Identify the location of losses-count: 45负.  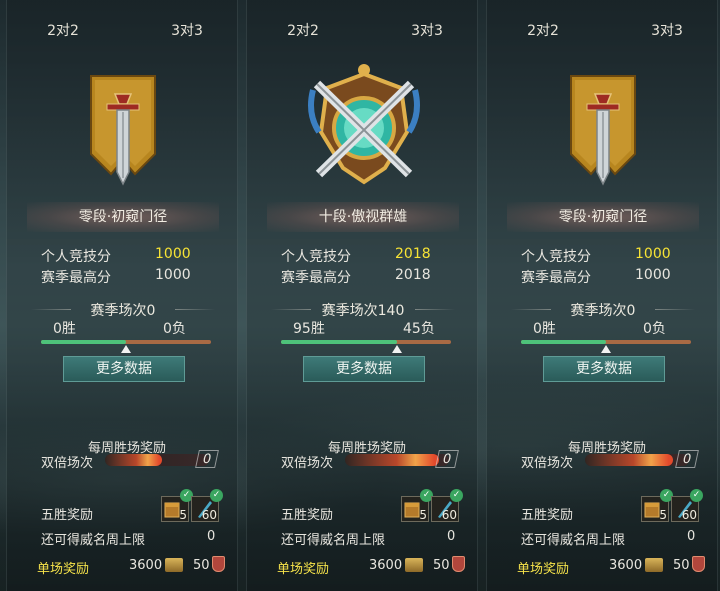
(419, 329).